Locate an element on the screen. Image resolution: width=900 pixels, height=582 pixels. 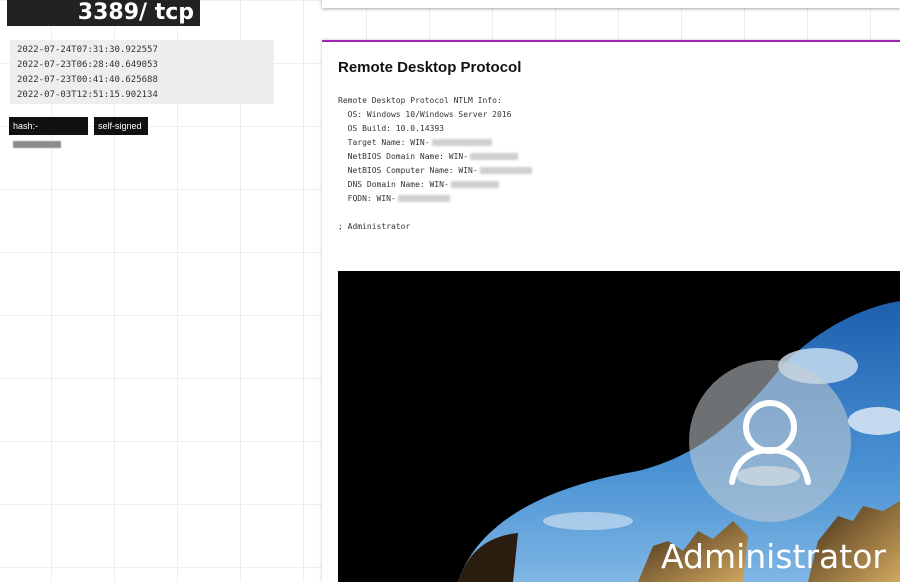
service-title: Remote Desktop Protocol is located at coordinates (430, 67).